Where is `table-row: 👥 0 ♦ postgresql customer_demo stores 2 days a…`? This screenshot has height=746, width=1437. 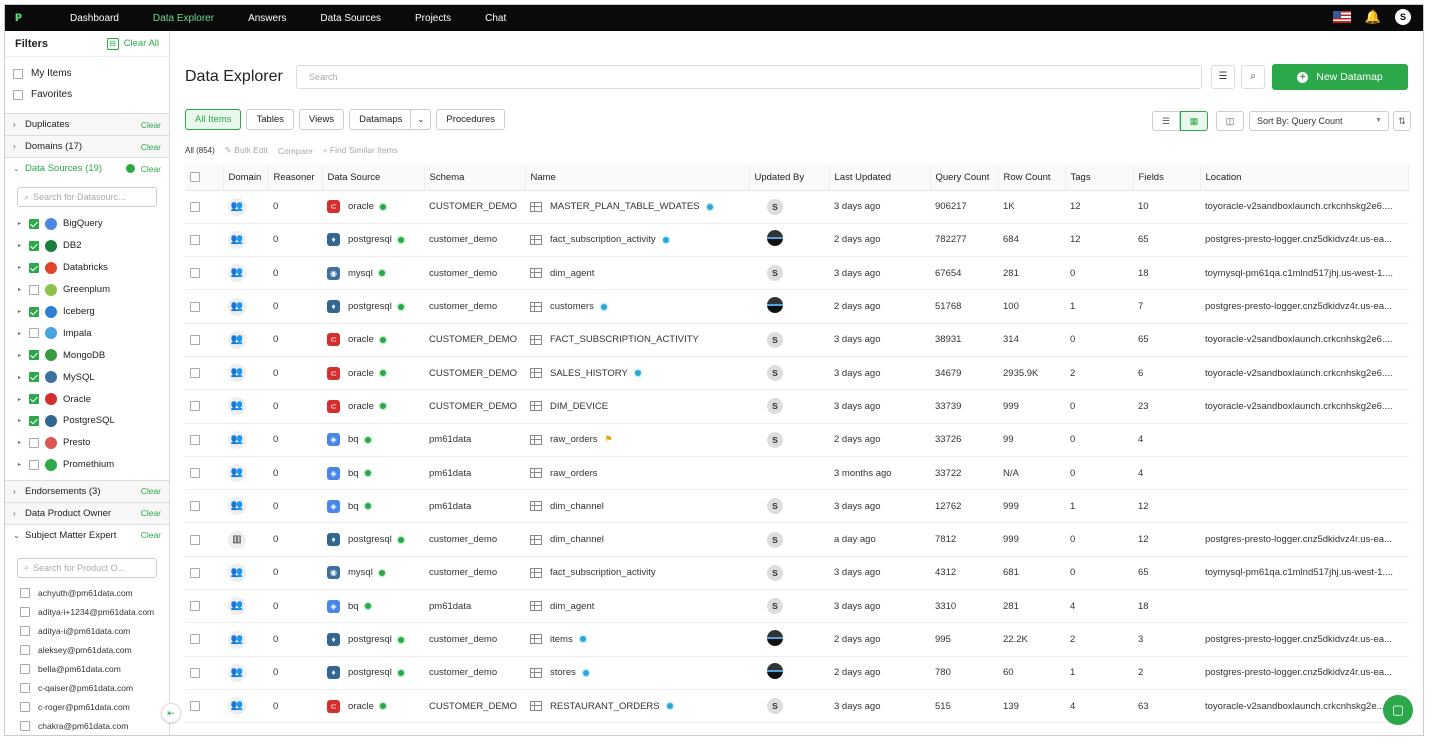
table-row: 👥 0 ♦ postgresql customer_demo stores 2 days a… is located at coordinates (797, 673).